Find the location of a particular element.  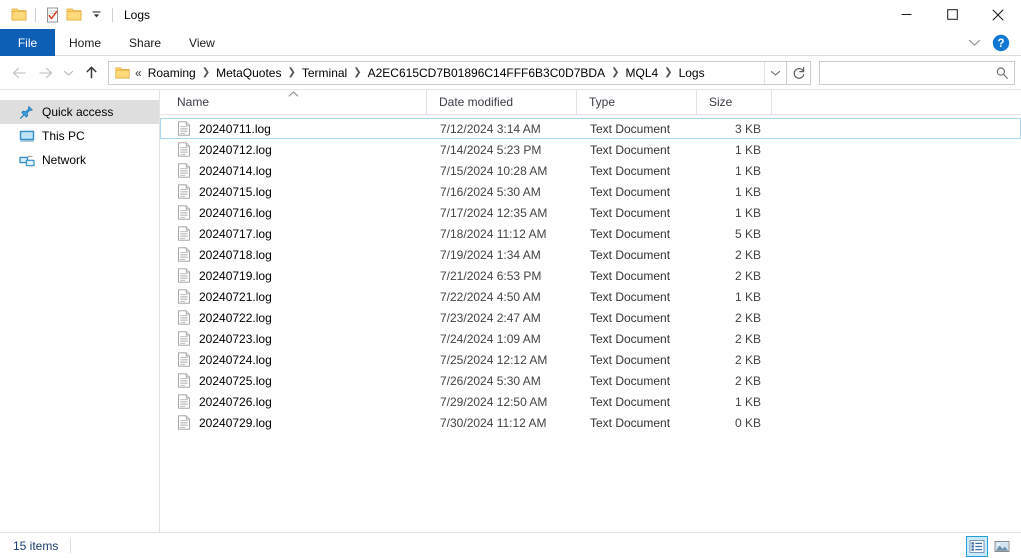

file-date-cell: 7/12/2024 3:14 AM is located at coordinates (490, 128).